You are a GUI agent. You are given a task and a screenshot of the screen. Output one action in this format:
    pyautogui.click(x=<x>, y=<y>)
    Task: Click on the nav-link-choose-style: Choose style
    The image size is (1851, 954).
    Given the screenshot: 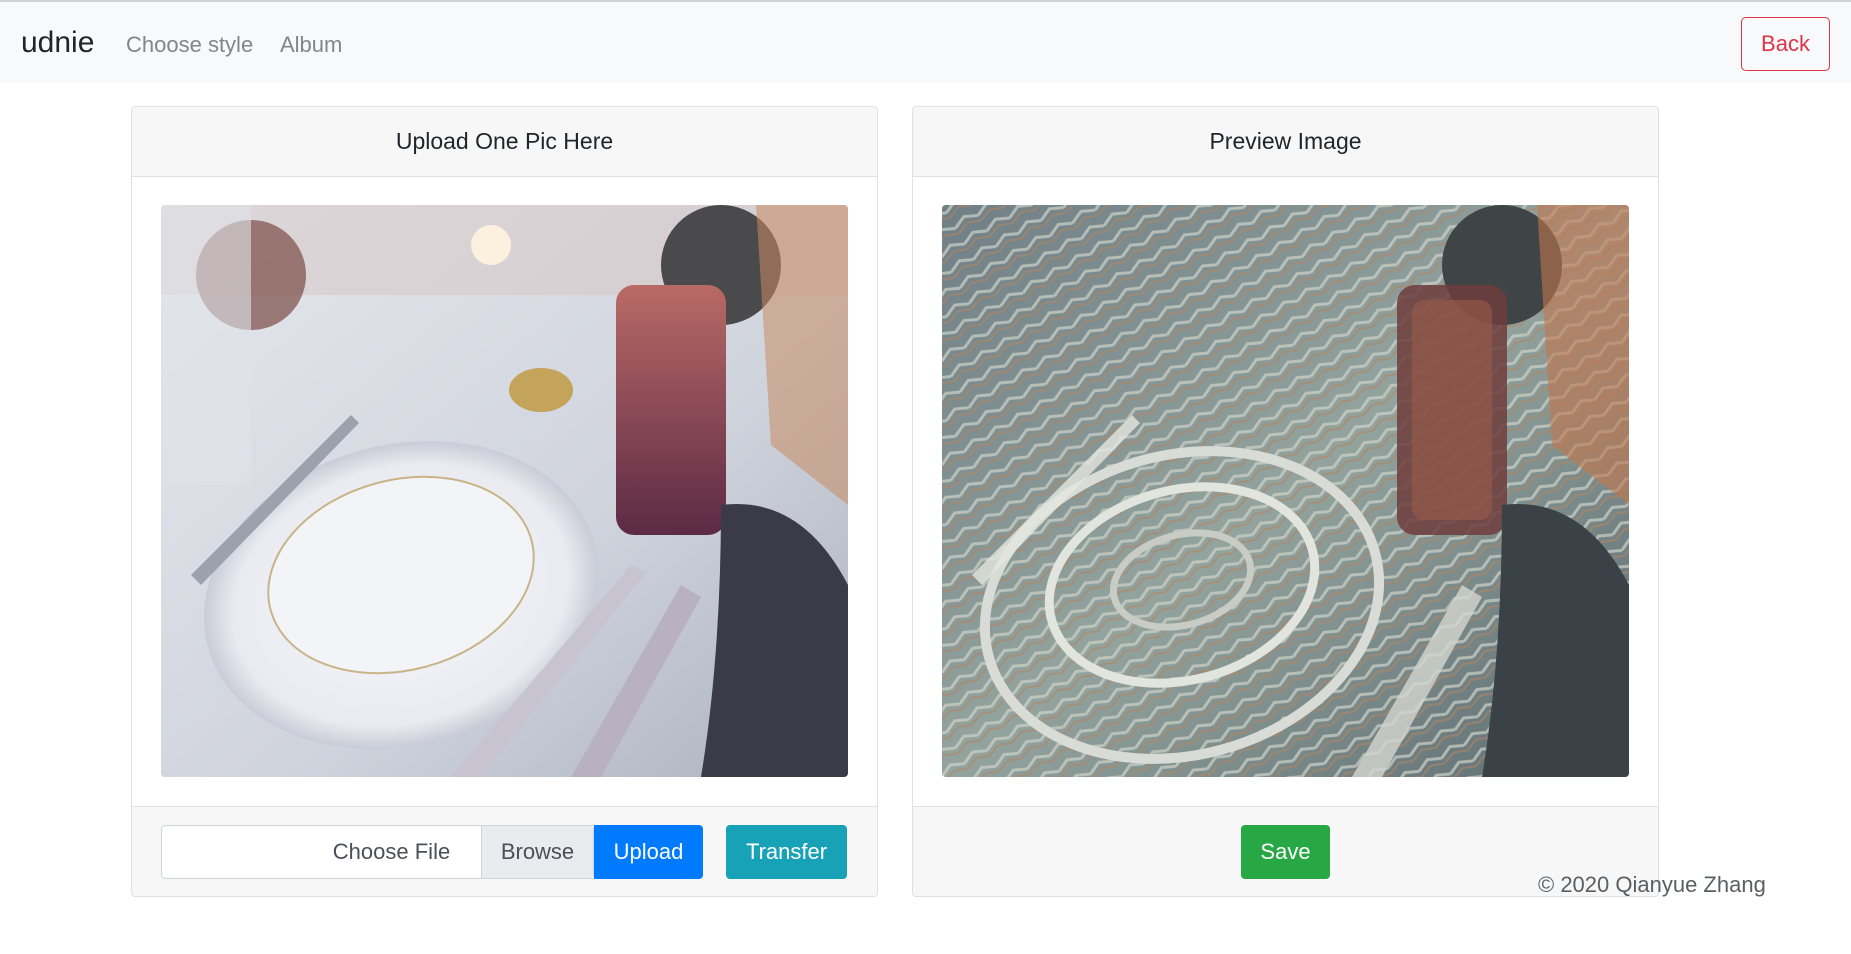 What is the action you would take?
    pyautogui.click(x=189, y=45)
    